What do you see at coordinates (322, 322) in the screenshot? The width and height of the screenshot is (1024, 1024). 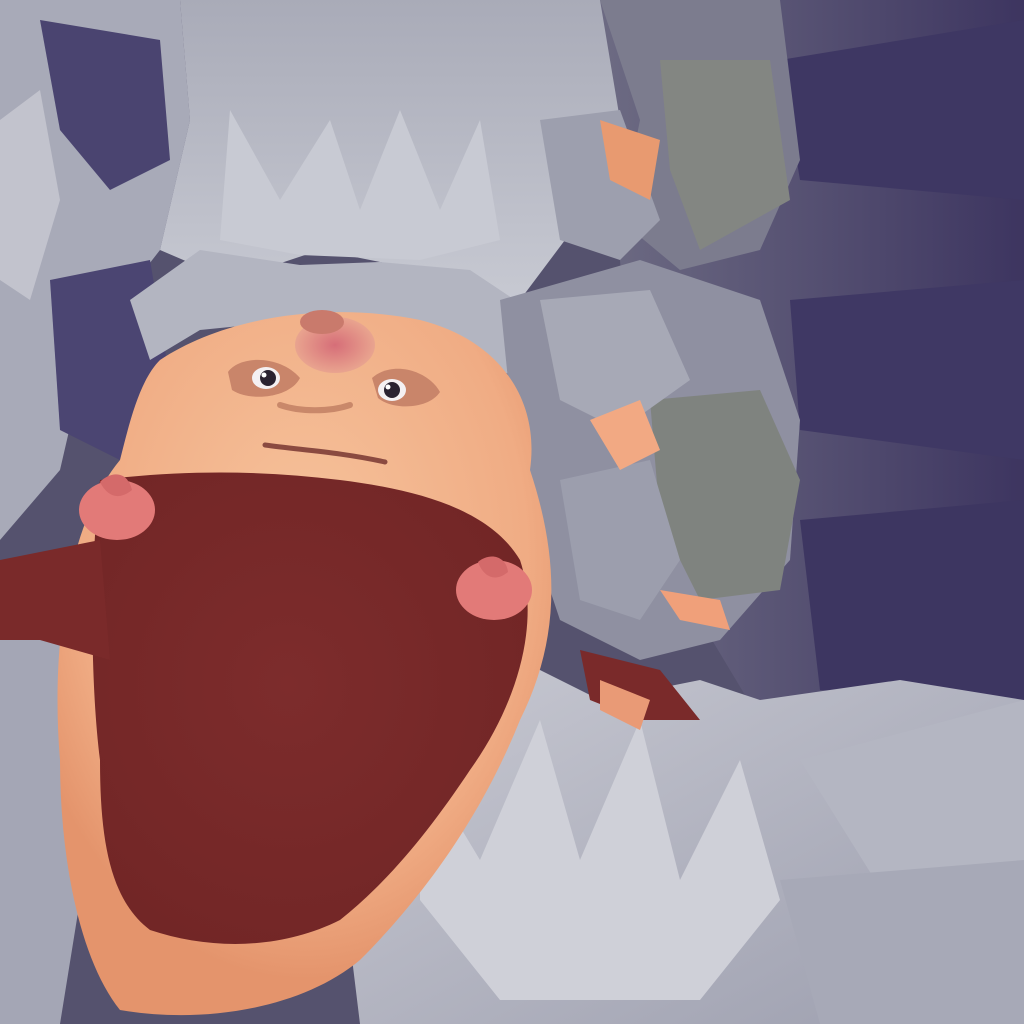 I see `nose` at bounding box center [322, 322].